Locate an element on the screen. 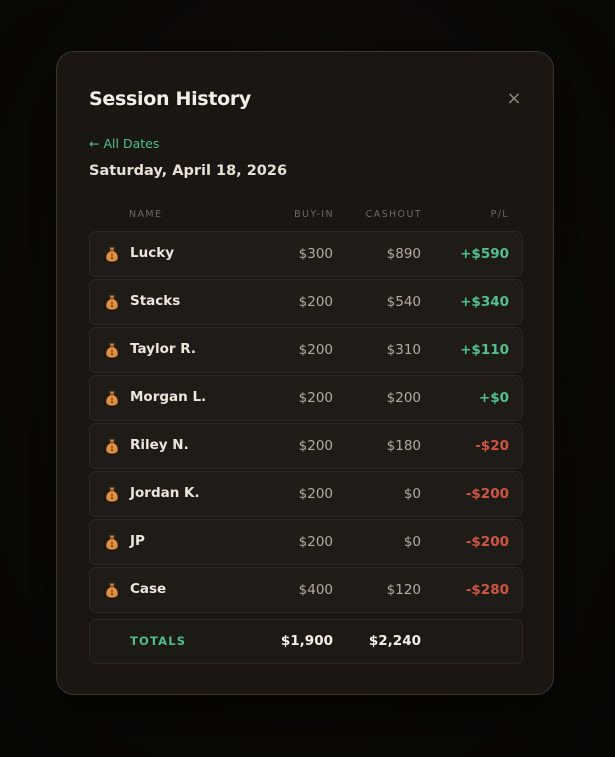  table-row: JP $200 $0 -$200 is located at coordinates (306, 542).